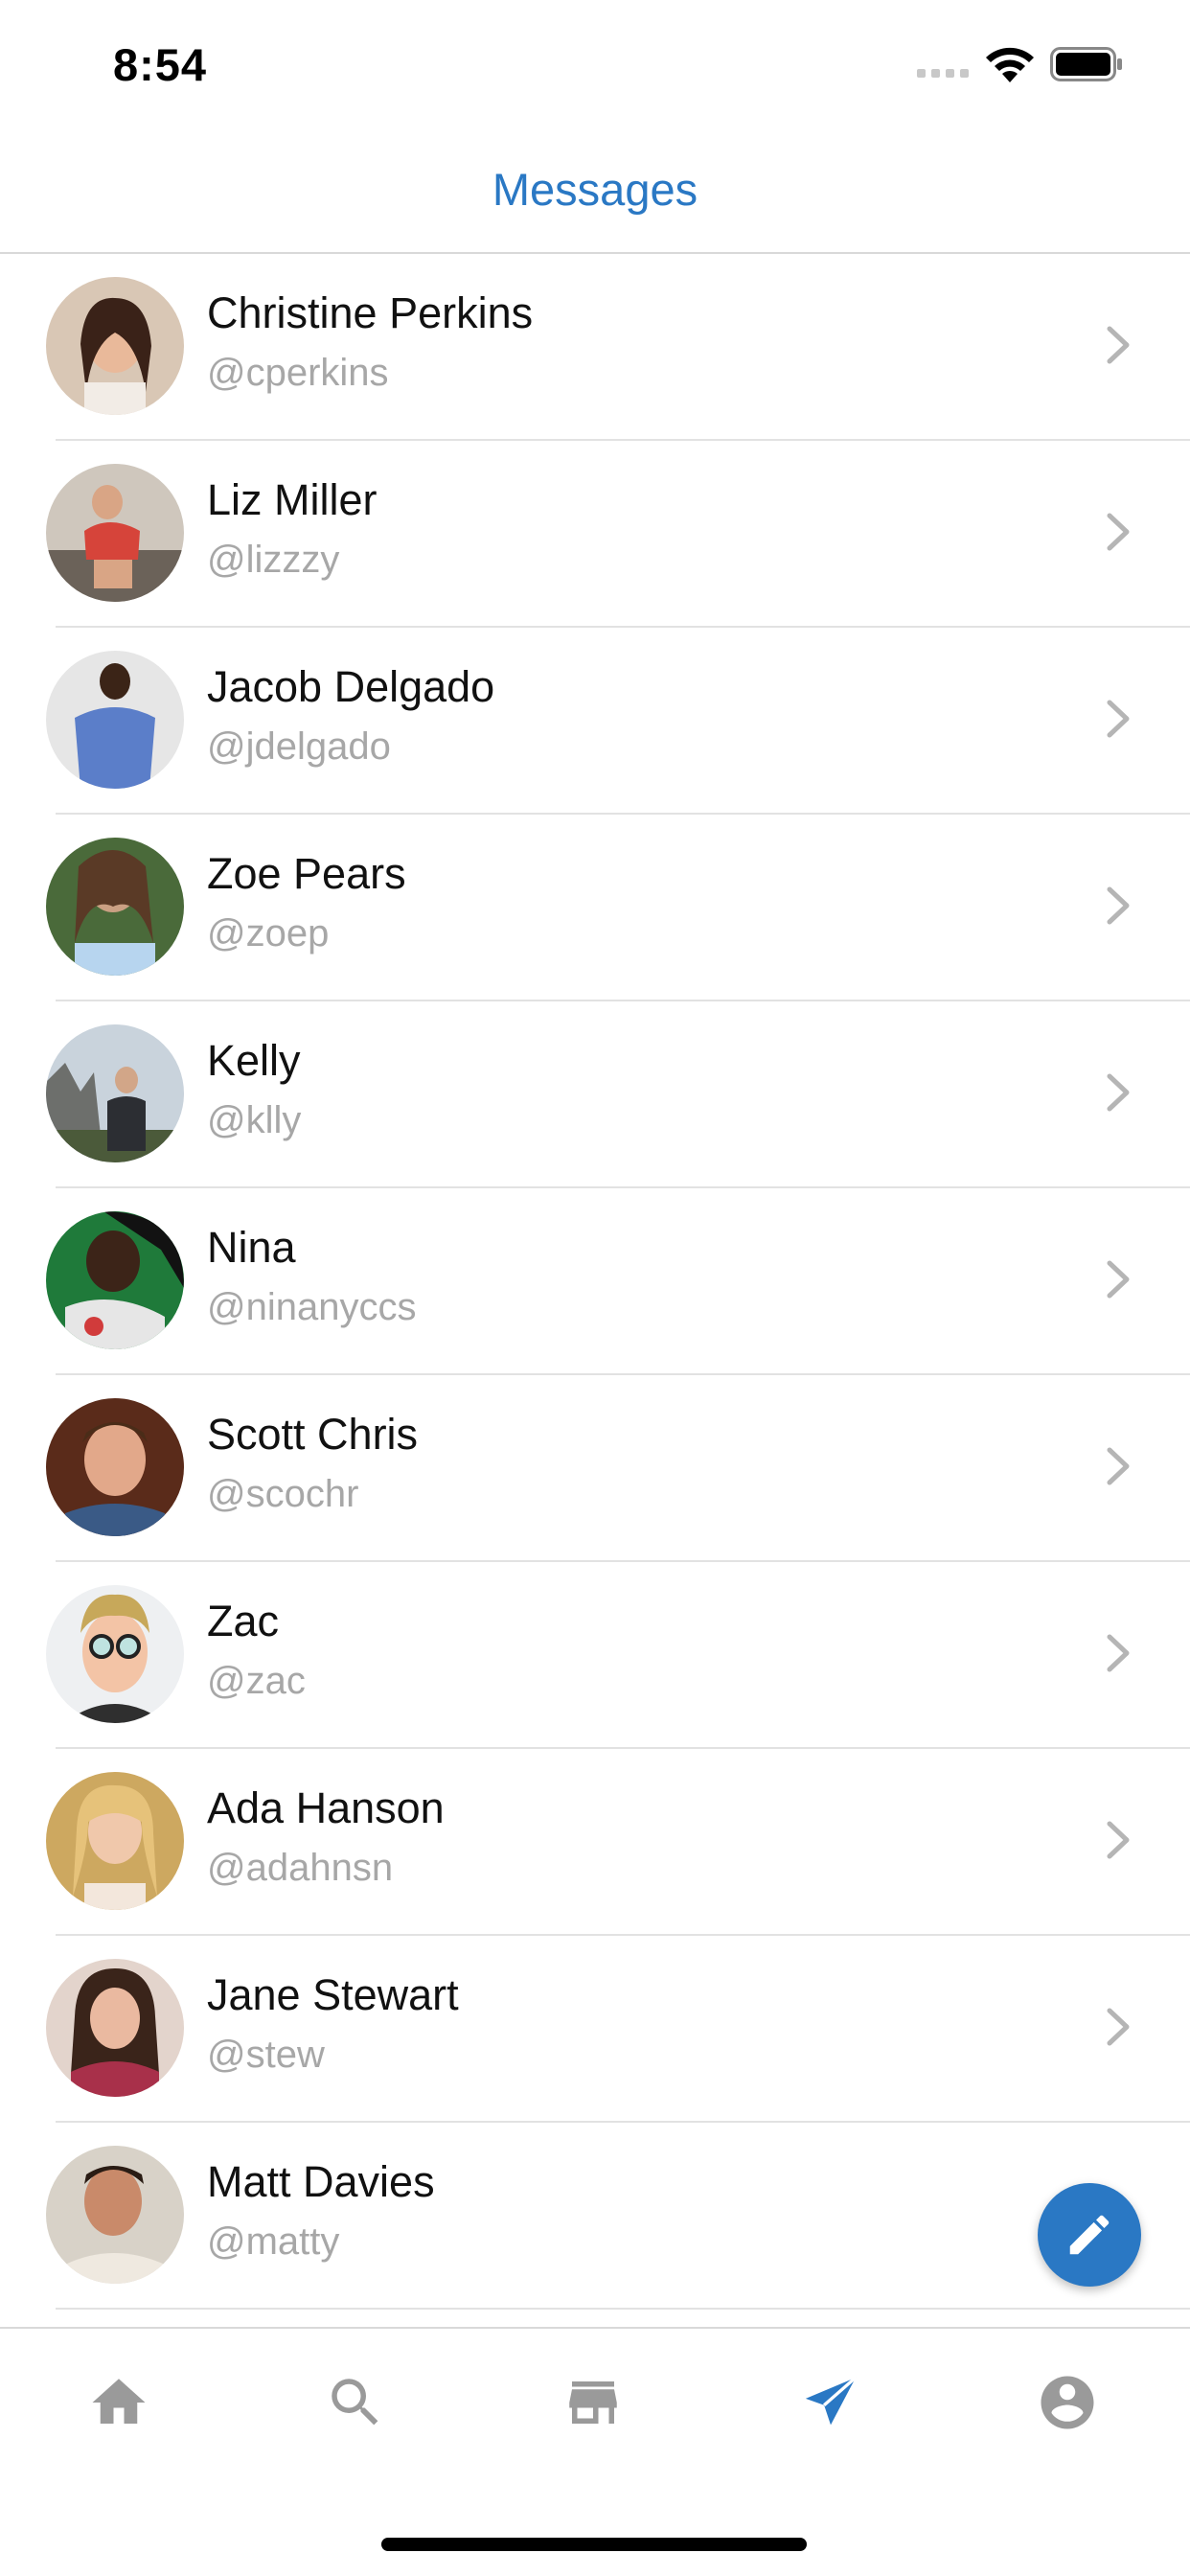 This screenshot has width=1190, height=2576. What do you see at coordinates (251, 1247) in the screenshot?
I see `contact-name: Nina` at bounding box center [251, 1247].